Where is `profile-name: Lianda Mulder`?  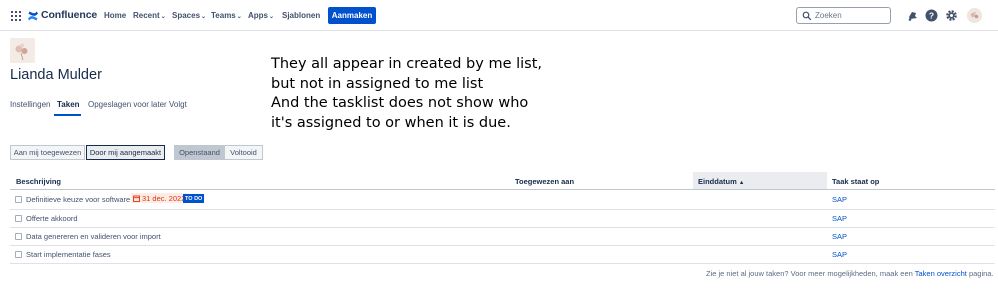
profile-name: Lianda Mulder is located at coordinates (56, 75).